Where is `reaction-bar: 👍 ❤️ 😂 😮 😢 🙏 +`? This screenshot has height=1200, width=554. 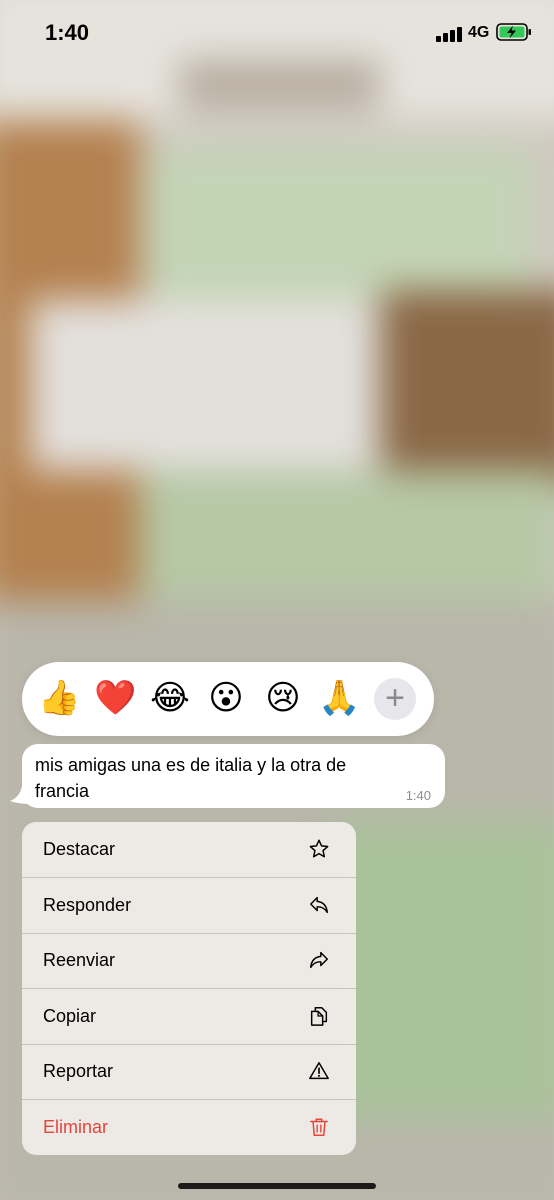 reaction-bar: 👍 ❤️ 😂 😮 😢 🙏 + is located at coordinates (228, 699).